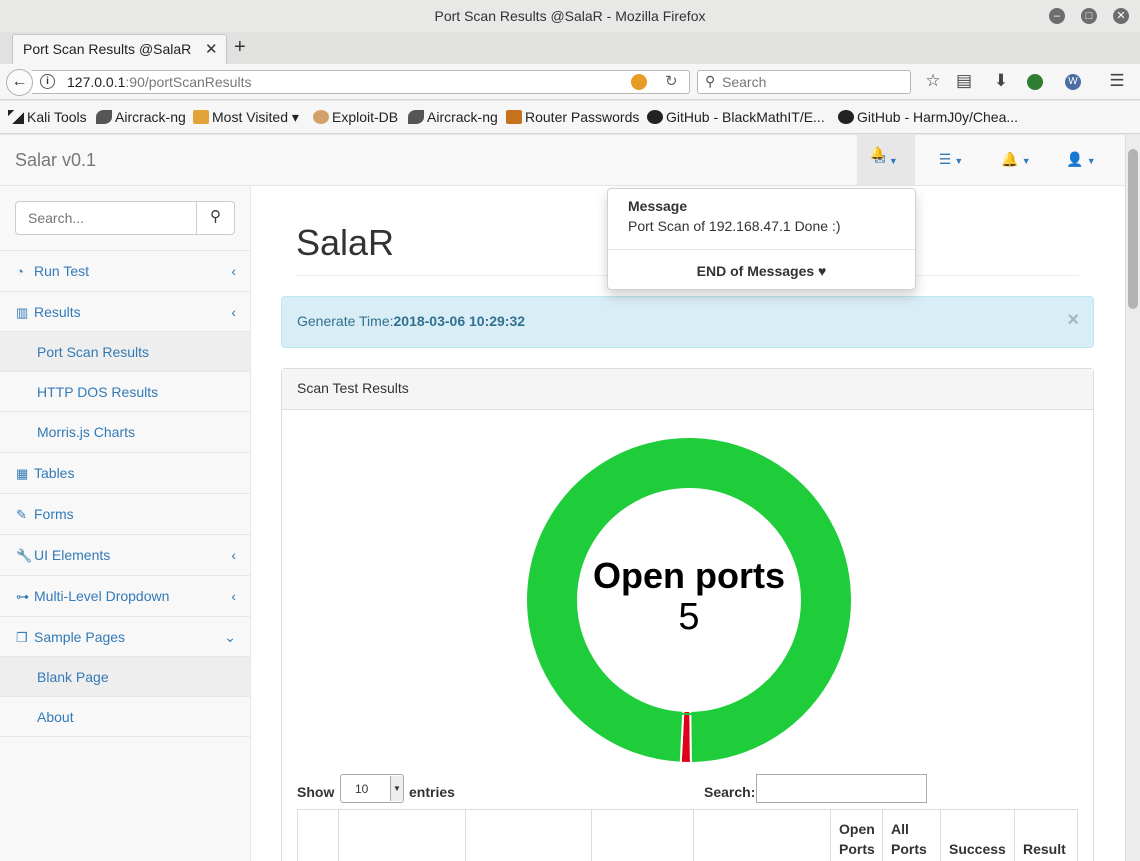 The width and height of the screenshot is (1140, 861). Describe the element at coordinates (964, 81) in the screenshot. I see `library-icon: ▤` at that location.